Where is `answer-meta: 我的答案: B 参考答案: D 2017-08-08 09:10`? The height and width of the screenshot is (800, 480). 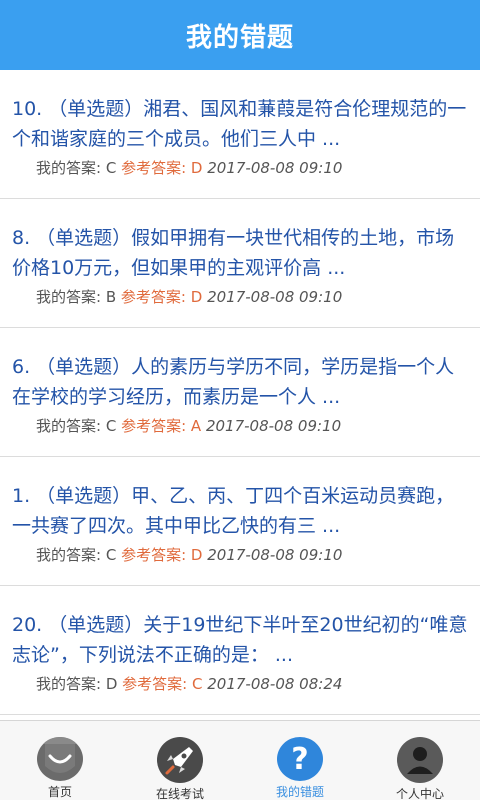 answer-meta: 我的答案: B 参考答案: D 2017-08-08 09:10 is located at coordinates (189, 296).